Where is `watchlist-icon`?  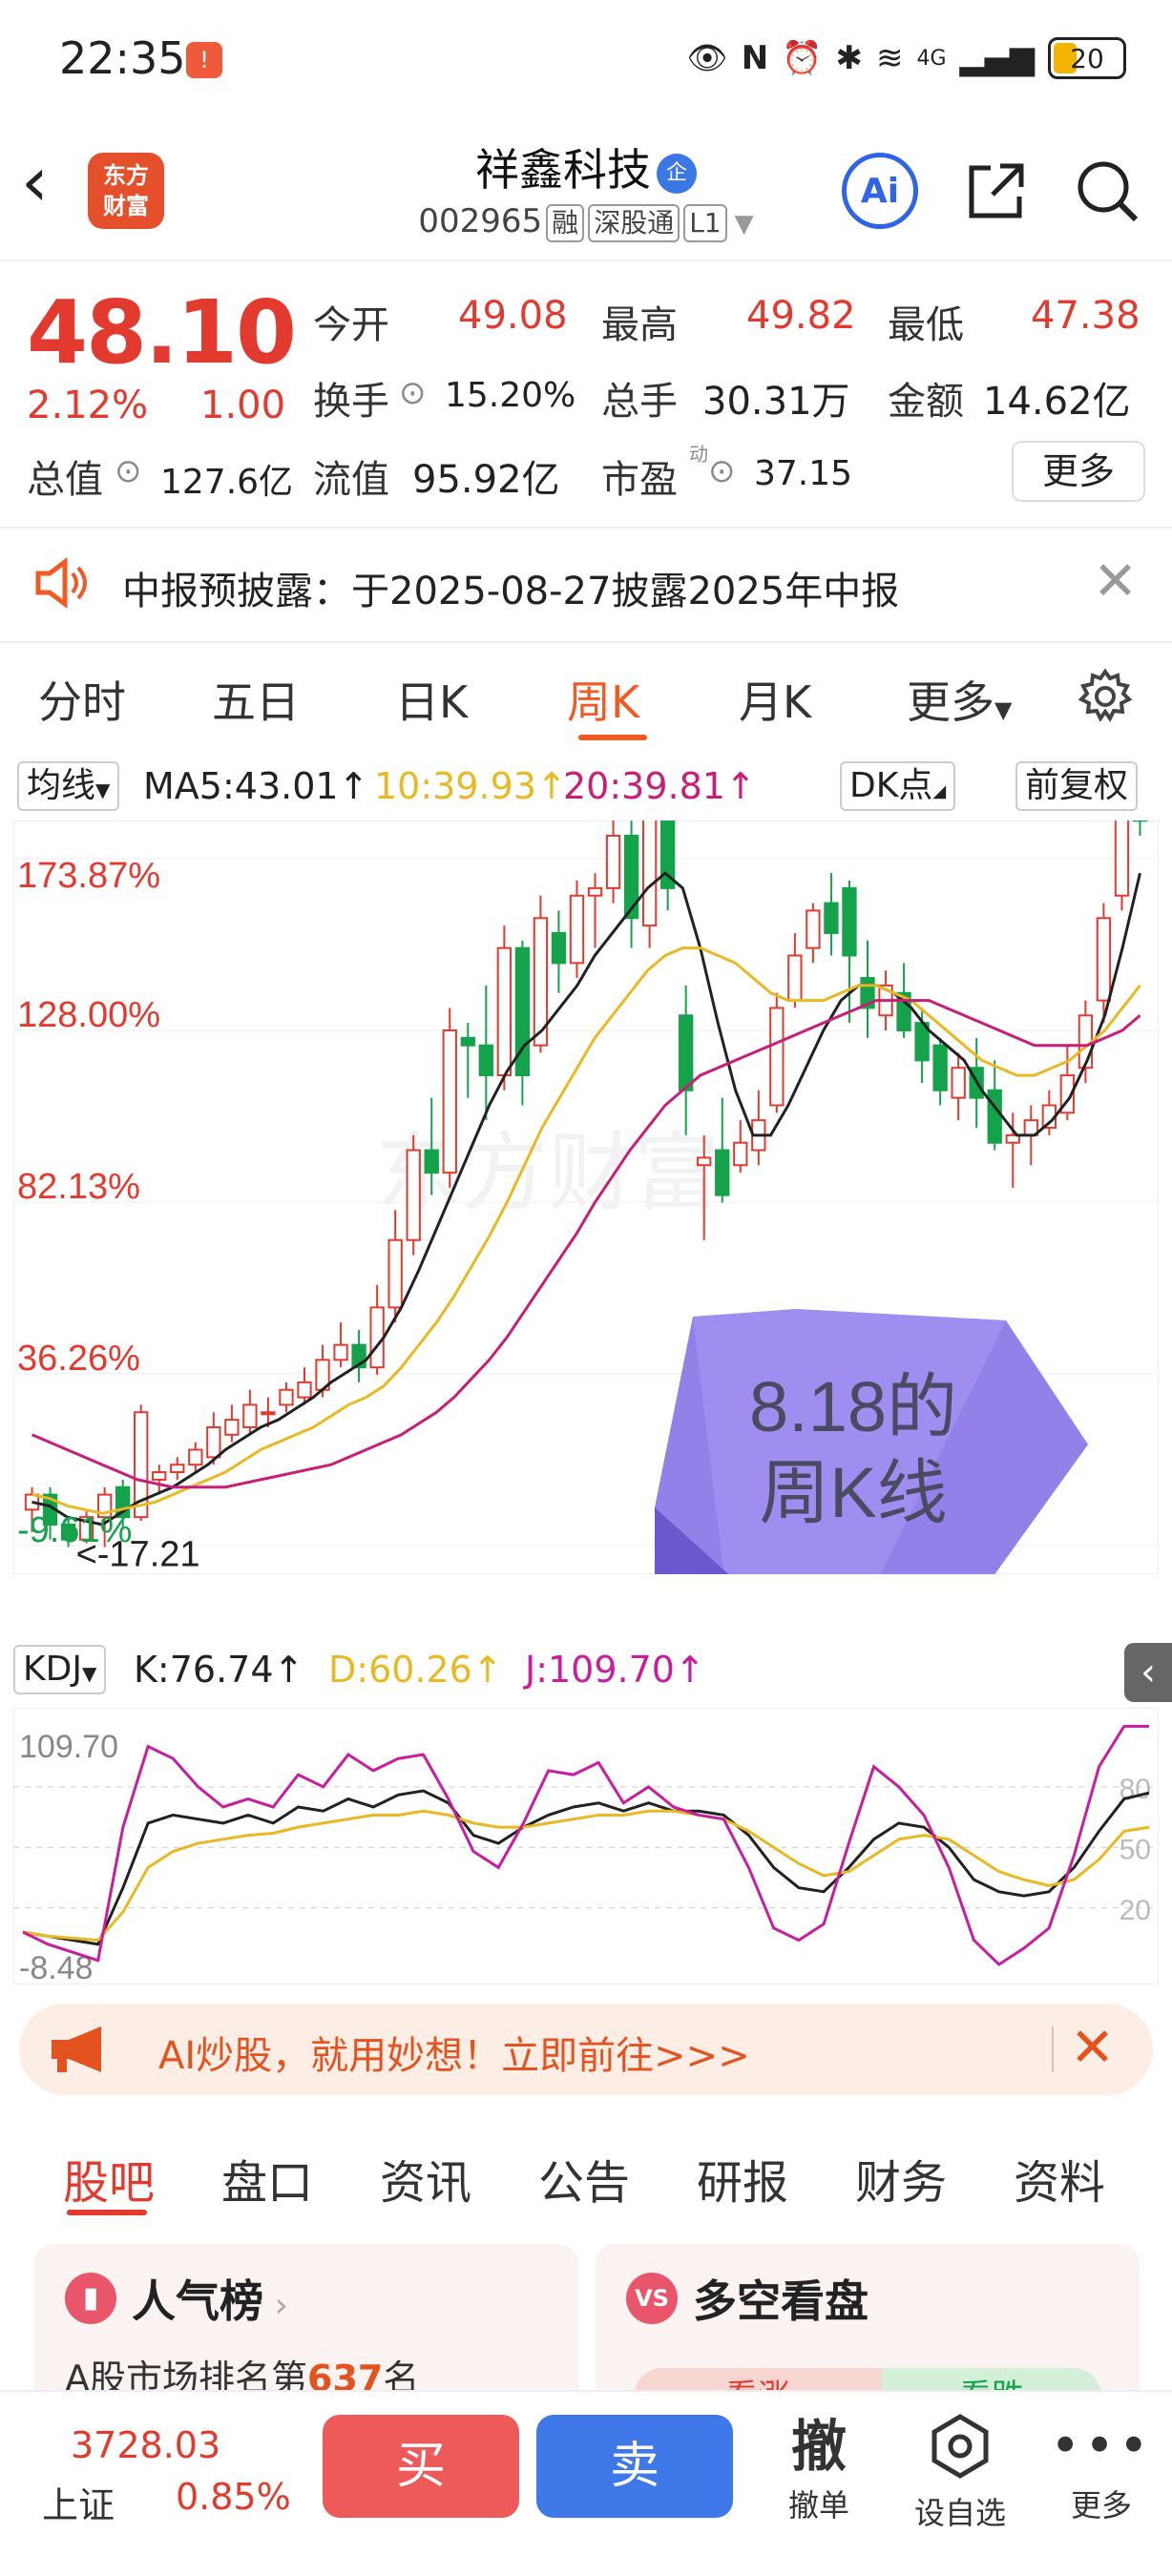 watchlist-icon is located at coordinates (960, 2446).